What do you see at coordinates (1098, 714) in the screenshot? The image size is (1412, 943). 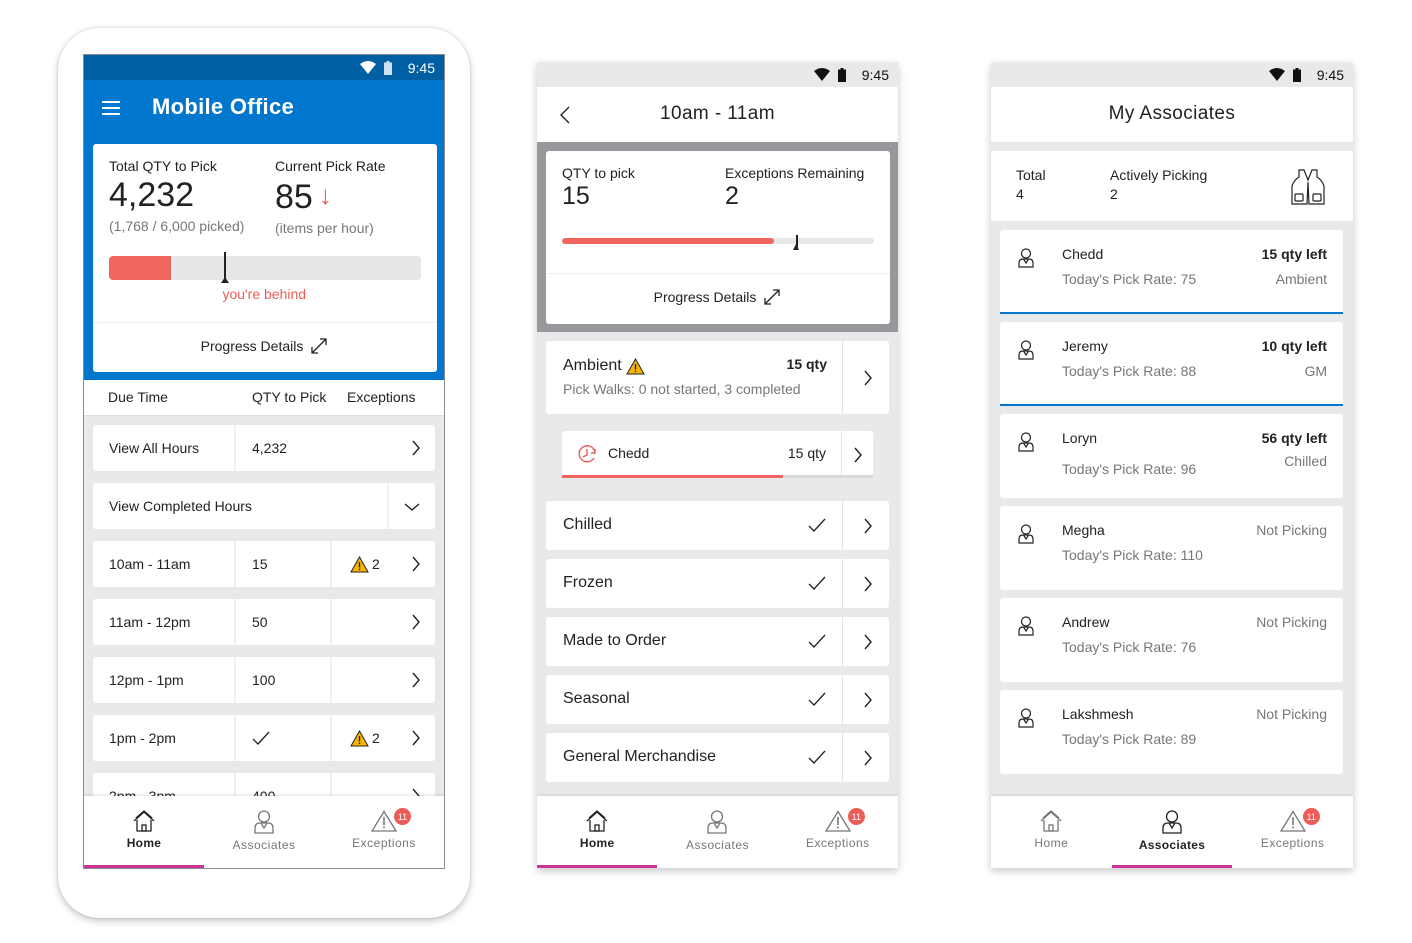 I see `associate-name: Lakshmesh` at bounding box center [1098, 714].